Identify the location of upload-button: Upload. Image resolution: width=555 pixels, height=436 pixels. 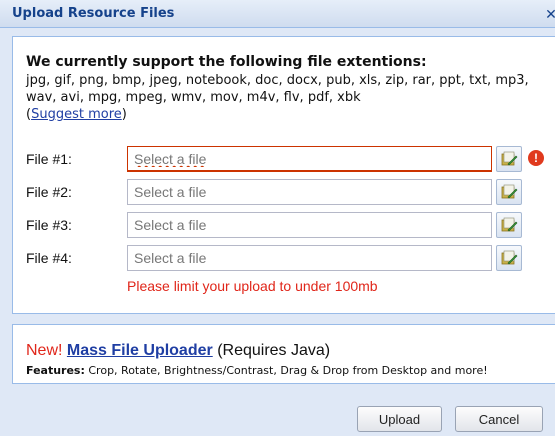
(399, 419).